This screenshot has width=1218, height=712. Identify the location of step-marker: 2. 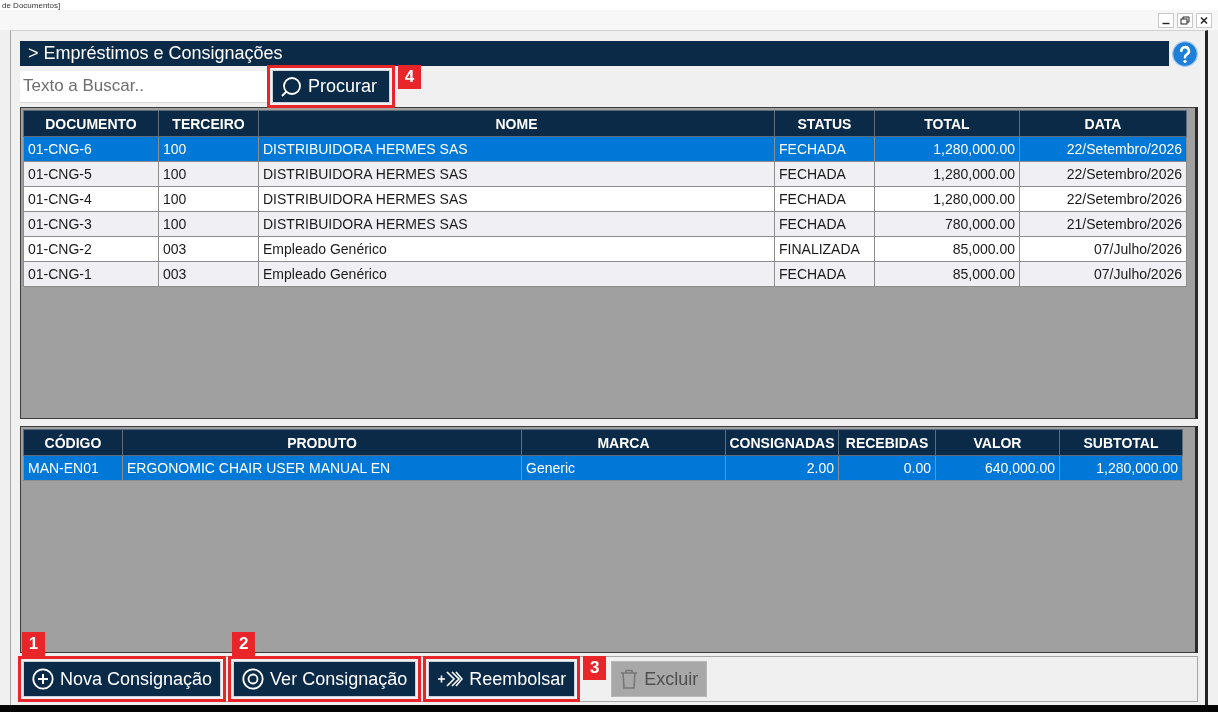
(244, 644).